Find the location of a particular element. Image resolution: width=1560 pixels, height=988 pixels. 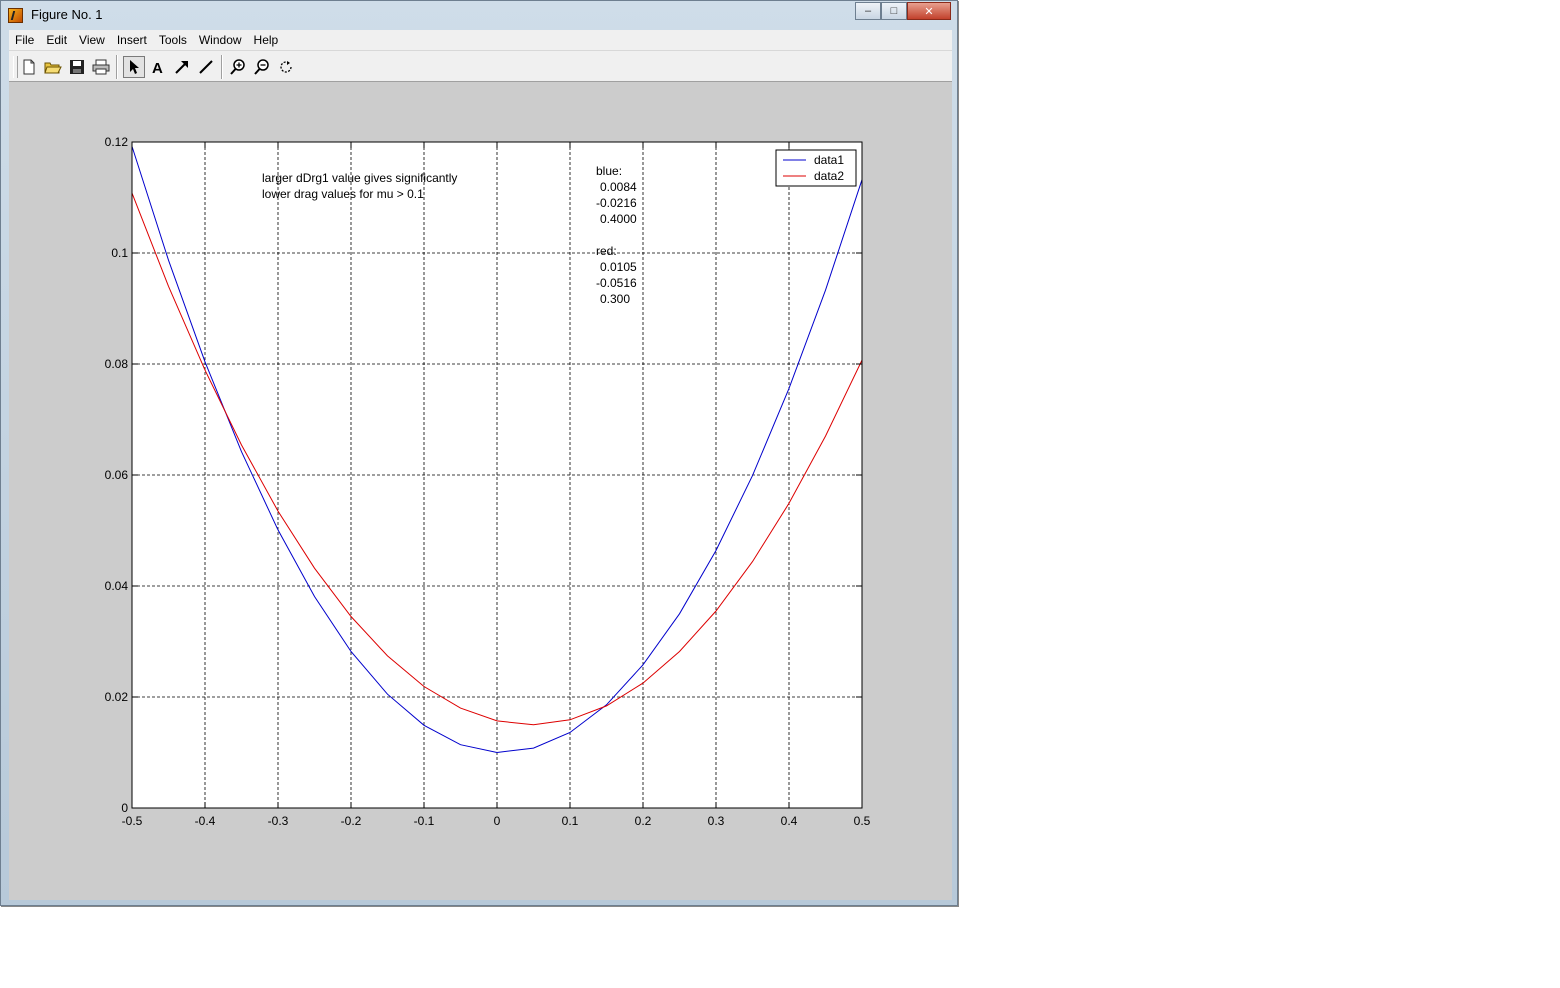

title-bar: Figure No. 1 – □ ✕ is located at coordinates (479, 15).